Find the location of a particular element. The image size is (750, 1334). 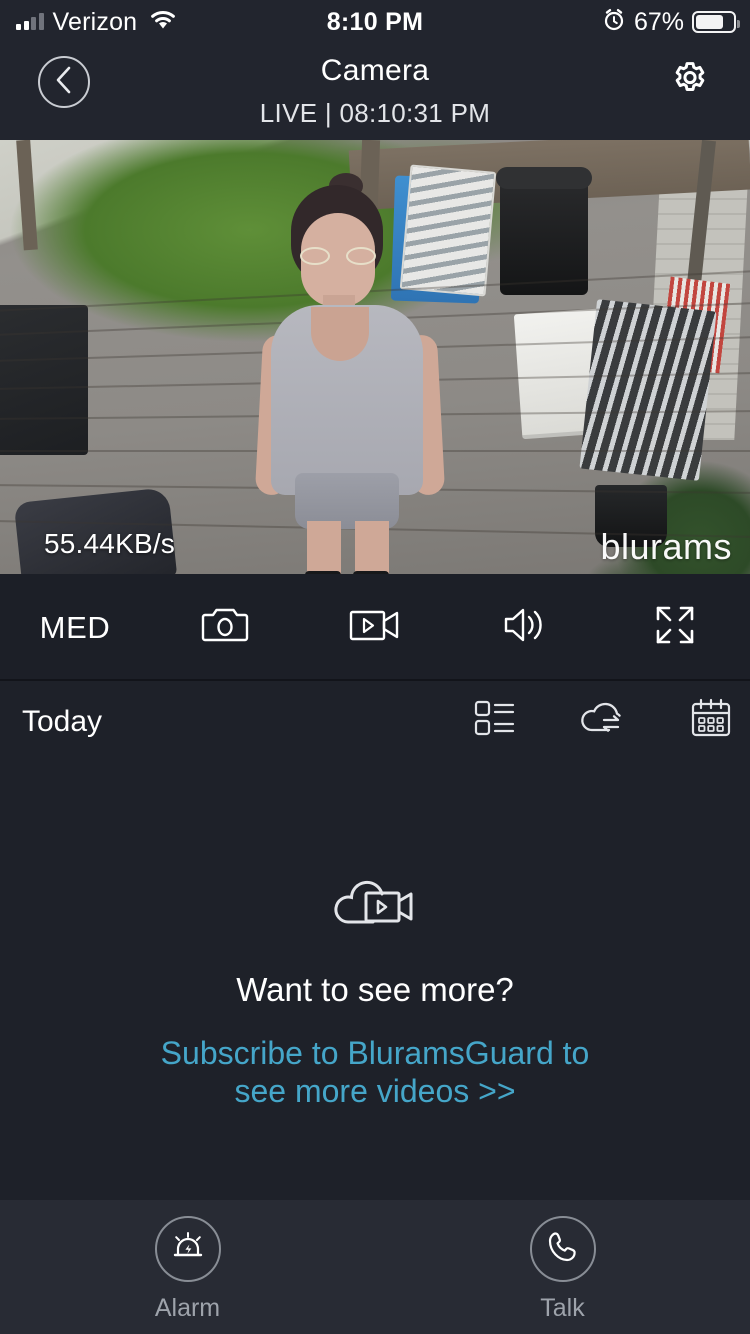

timeline-actions is located at coordinates (603, 720).